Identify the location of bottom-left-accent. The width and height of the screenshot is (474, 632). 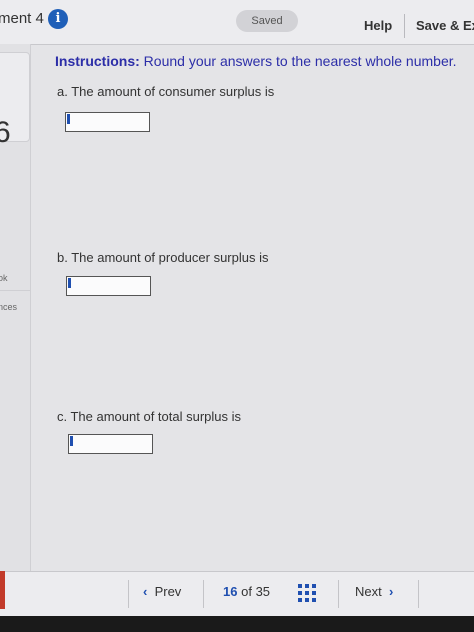
(2, 590).